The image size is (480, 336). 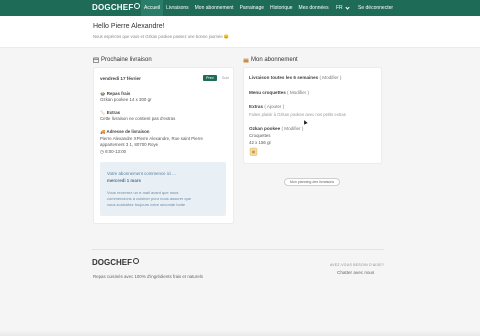 What do you see at coordinates (267, 92) in the screenshot?
I see `menu-label: Menu croquettes` at bounding box center [267, 92].